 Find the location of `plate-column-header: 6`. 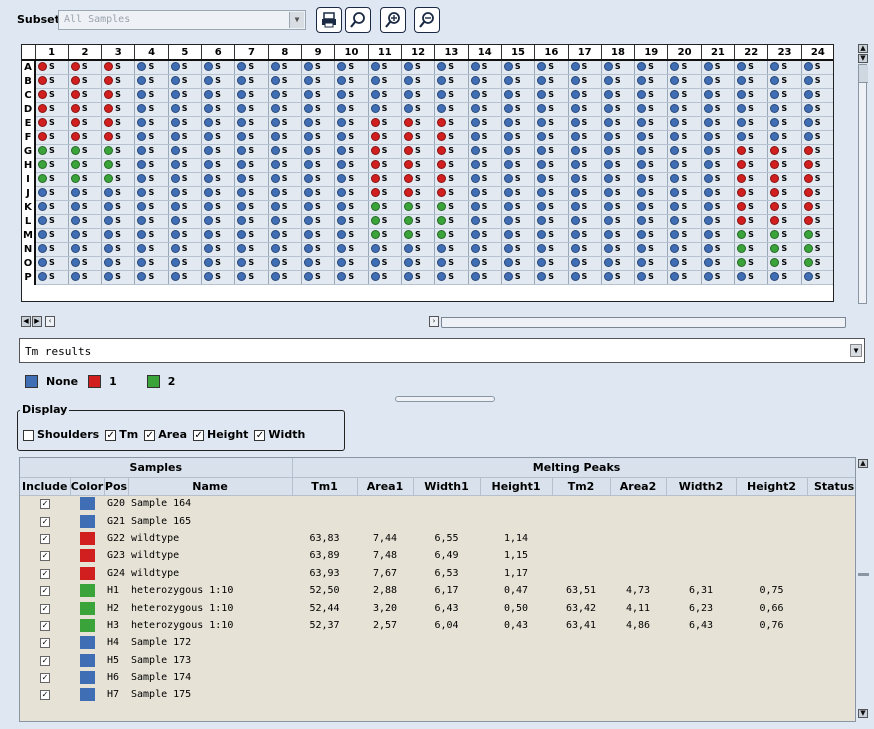

plate-column-header: 6 is located at coordinates (218, 53).